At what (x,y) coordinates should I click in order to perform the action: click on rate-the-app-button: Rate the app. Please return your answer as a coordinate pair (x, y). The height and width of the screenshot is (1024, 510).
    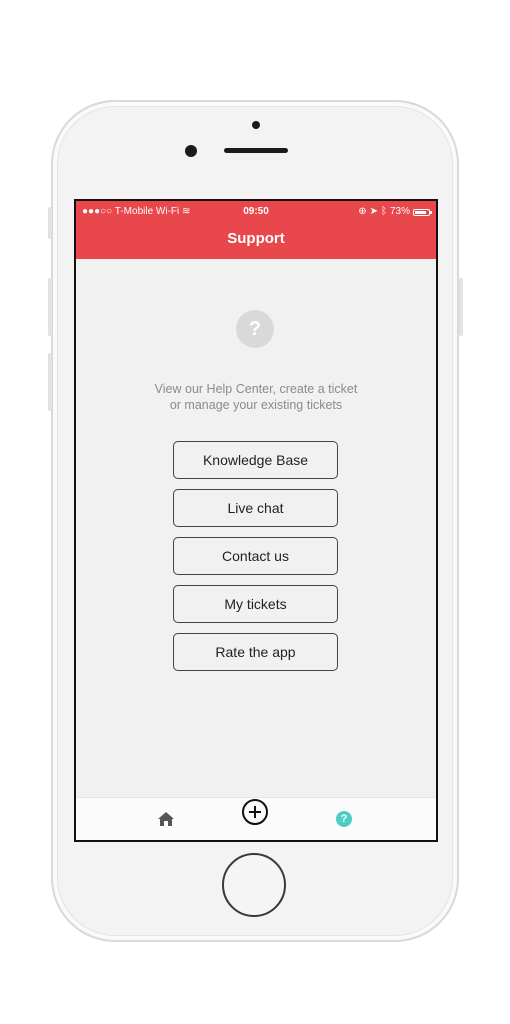
    Looking at the image, I should click on (255, 652).